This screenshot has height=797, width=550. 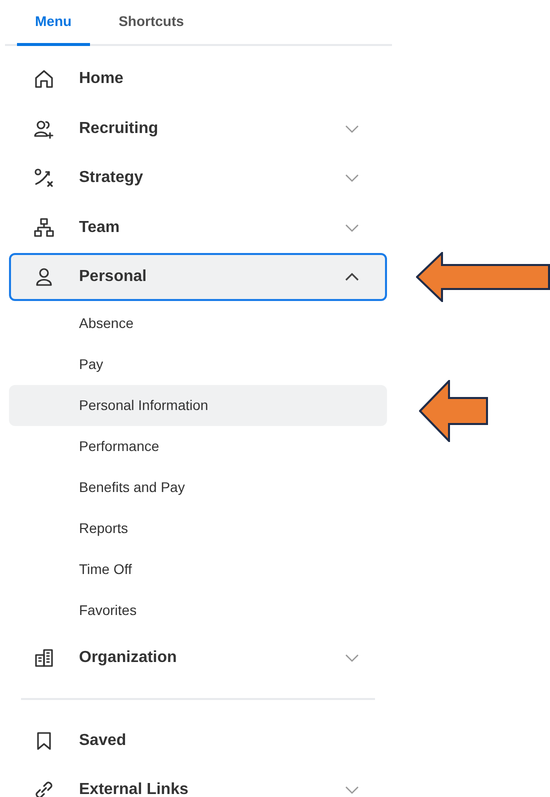 What do you see at coordinates (198, 79) in the screenshot?
I see `menu-item: Home` at bounding box center [198, 79].